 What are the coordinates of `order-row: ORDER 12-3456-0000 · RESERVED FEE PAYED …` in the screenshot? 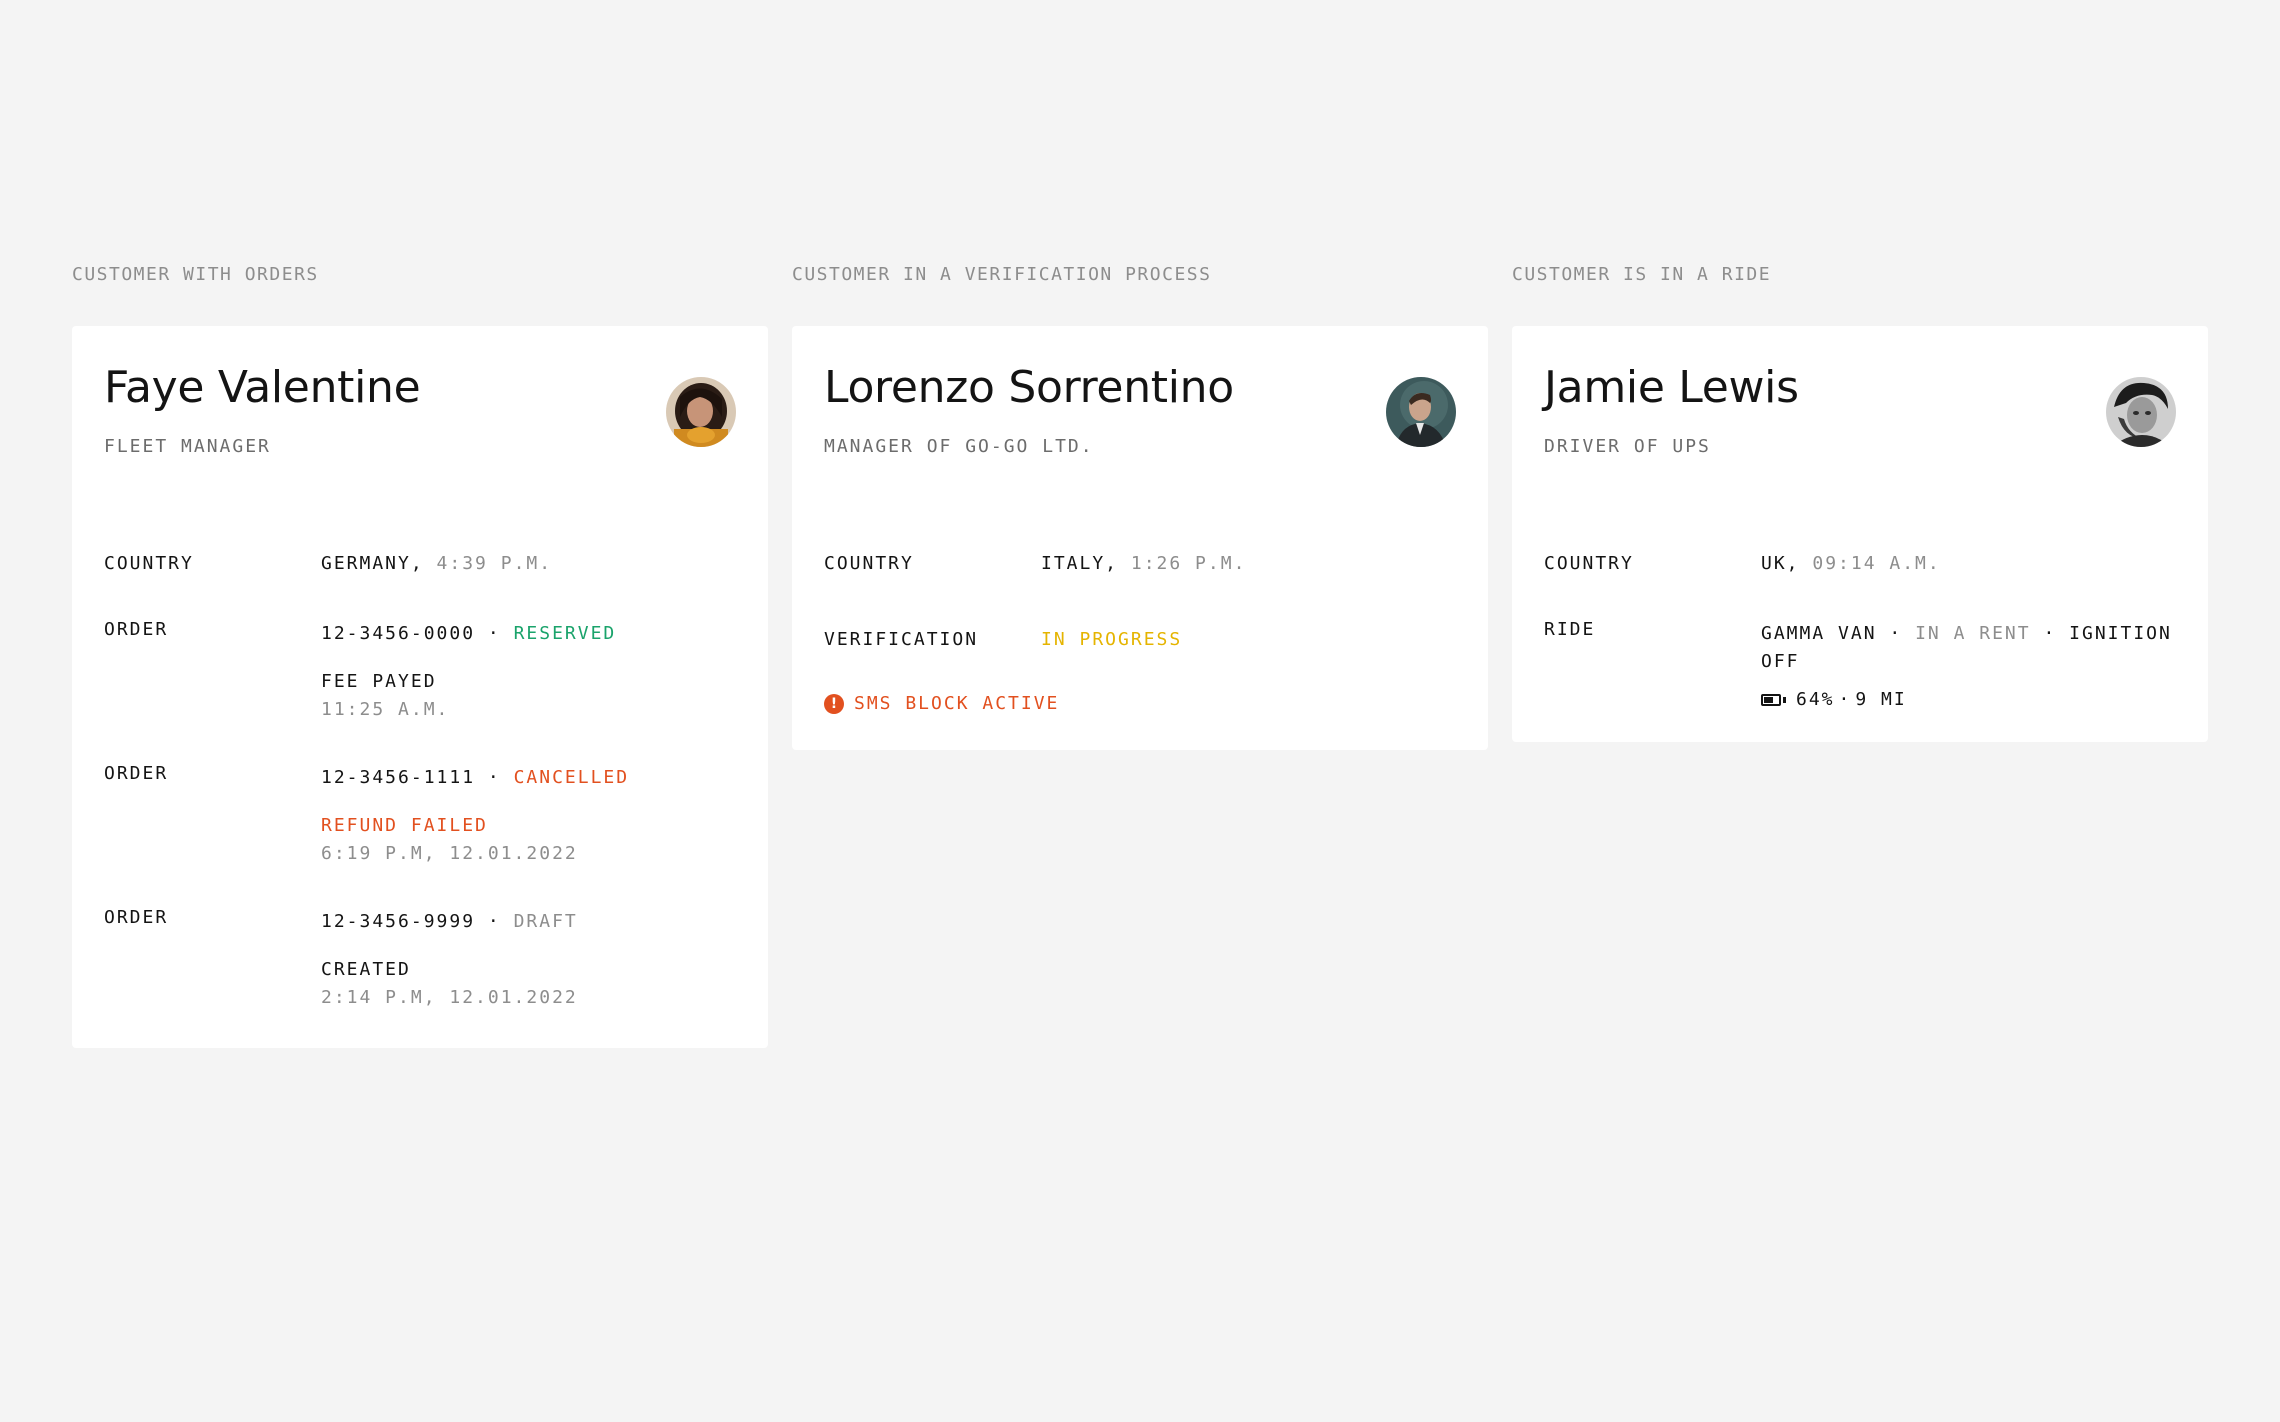 It's located at (420, 671).